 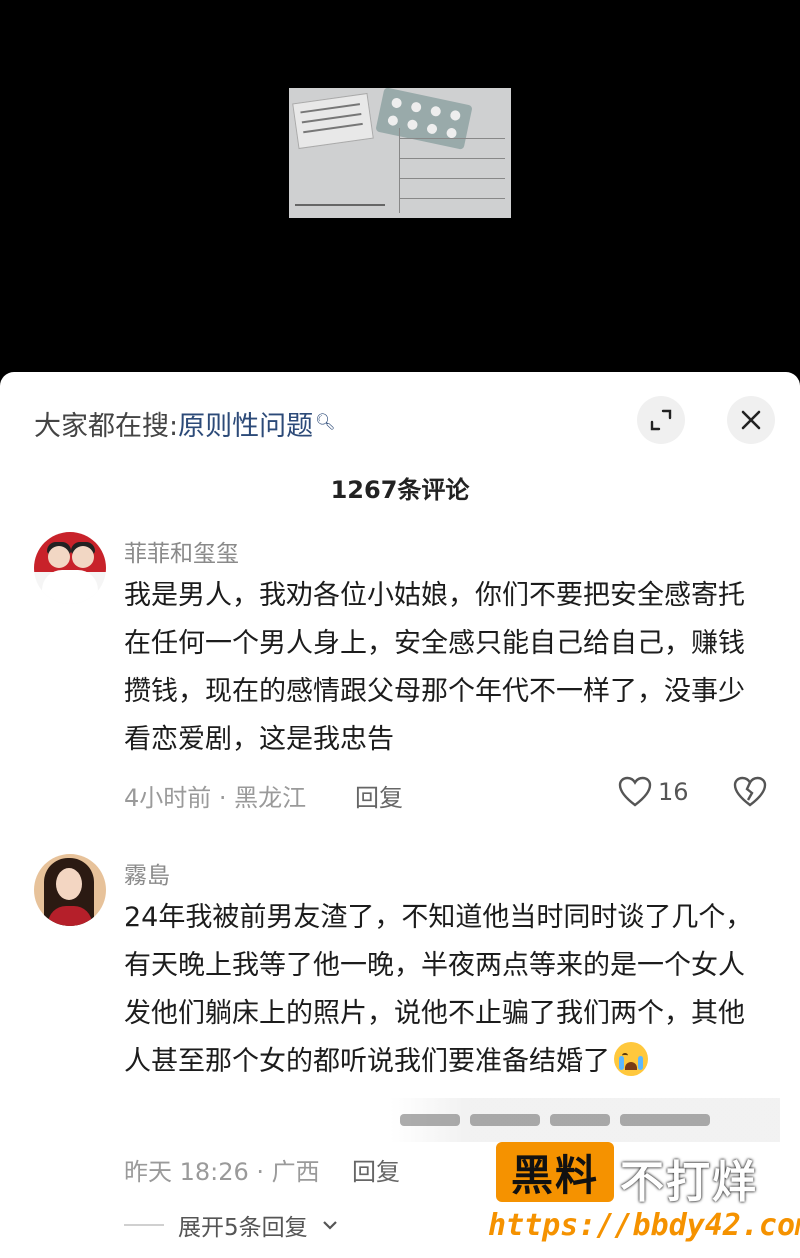 I want to click on document-image, so click(x=333, y=121).